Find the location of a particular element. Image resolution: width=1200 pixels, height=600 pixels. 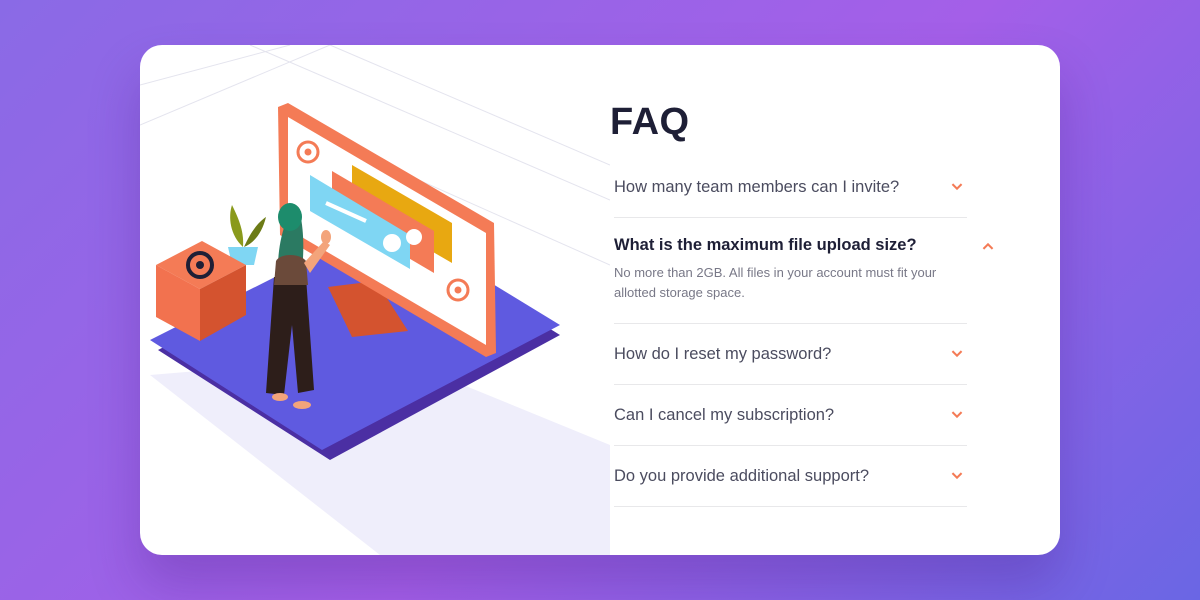

faq-question: How many team members can I invite? is located at coordinates (757, 186).